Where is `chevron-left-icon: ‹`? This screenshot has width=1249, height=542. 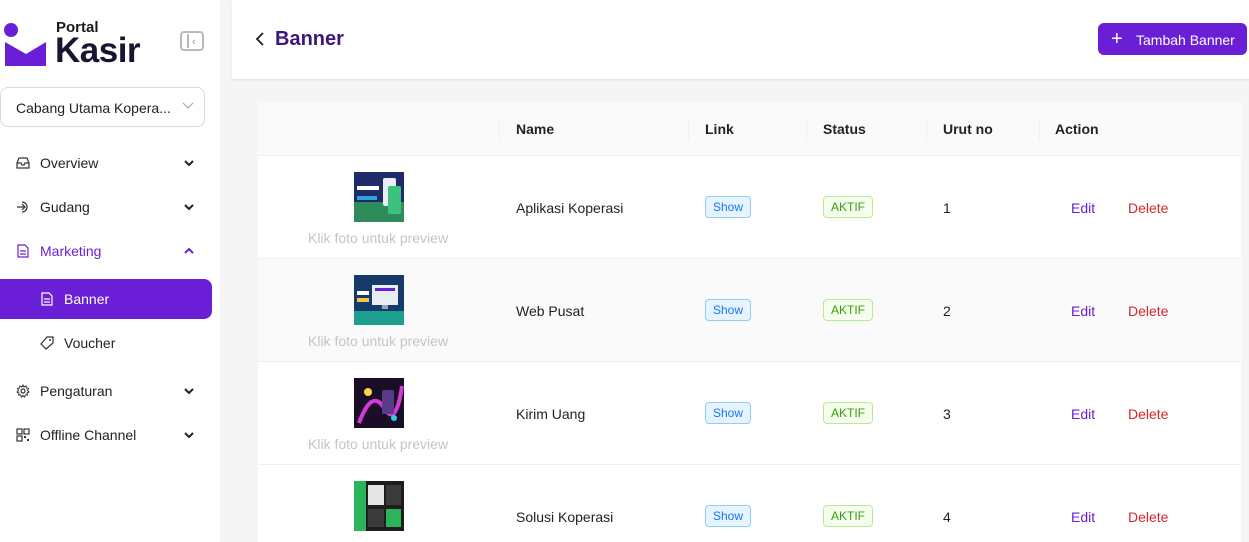 chevron-left-icon: ‹ is located at coordinates (194, 42).